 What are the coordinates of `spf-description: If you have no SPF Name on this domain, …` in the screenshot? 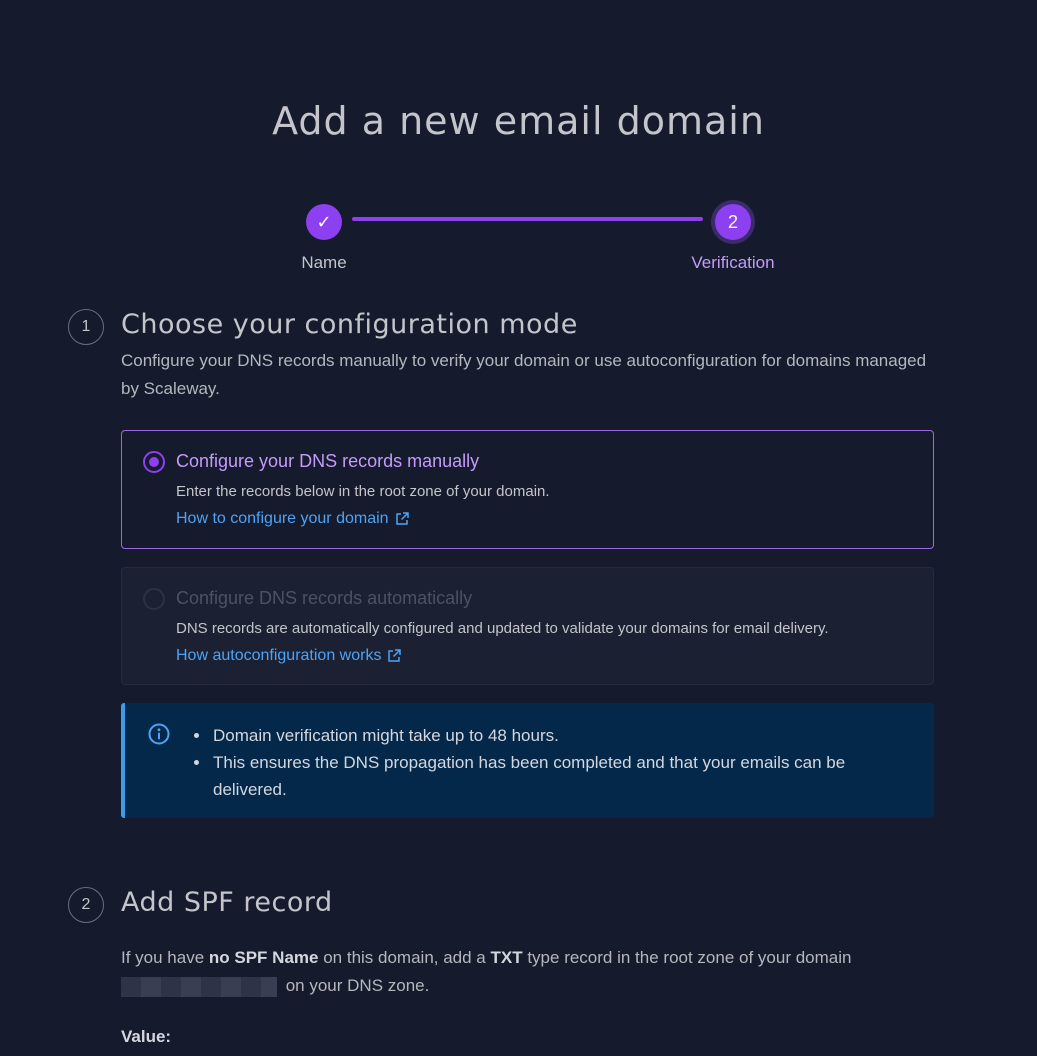 It's located at (541, 972).